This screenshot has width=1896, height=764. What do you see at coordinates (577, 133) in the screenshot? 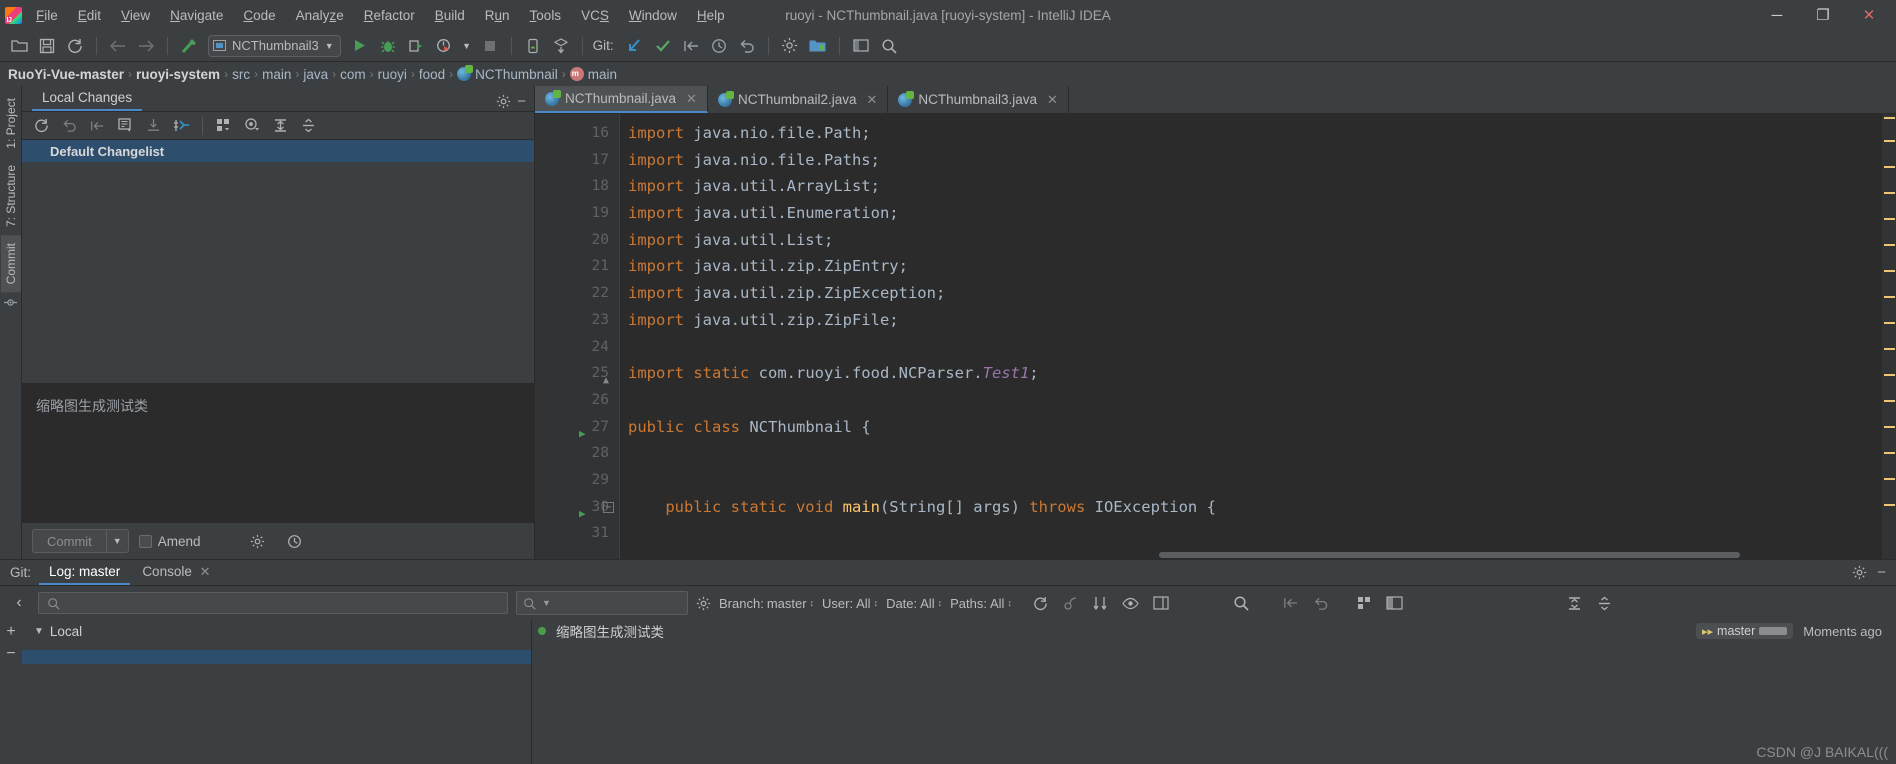
I see `line-number: 16` at bounding box center [577, 133].